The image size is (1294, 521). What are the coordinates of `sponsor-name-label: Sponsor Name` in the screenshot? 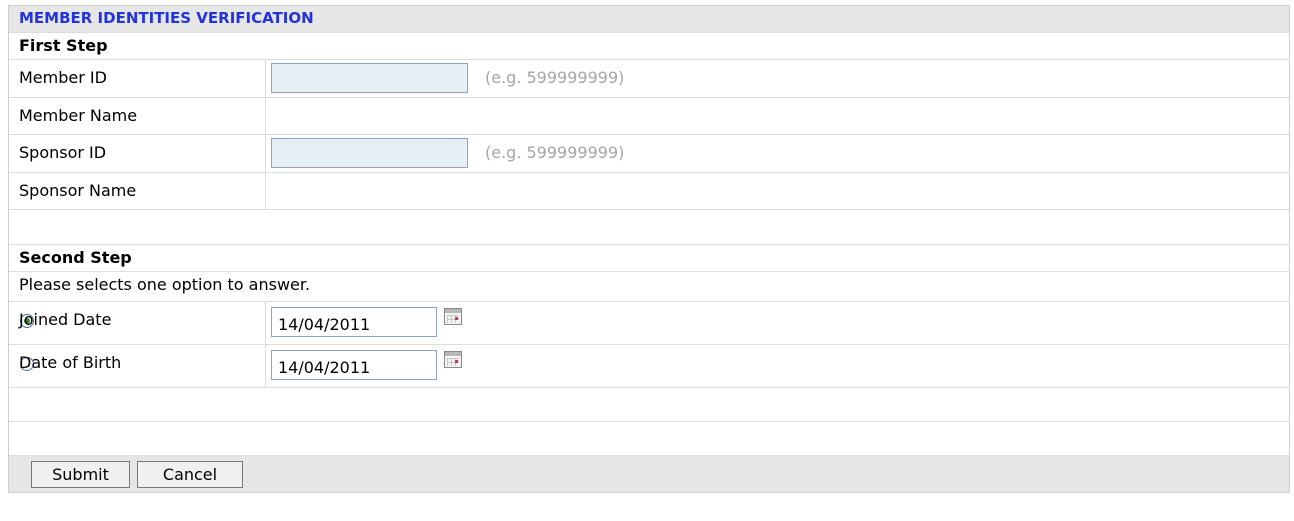 It's located at (78, 190).